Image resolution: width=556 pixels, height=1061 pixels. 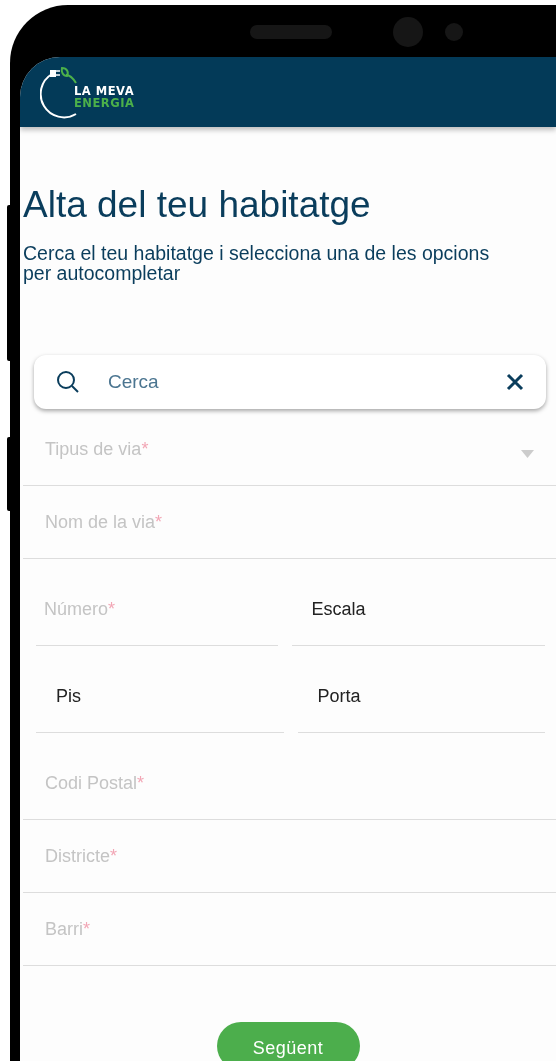 I want to click on instruction-text: Cerca el teu habitatge i selecciona una de les opcions per autocompletar, so click(x=257, y=263).